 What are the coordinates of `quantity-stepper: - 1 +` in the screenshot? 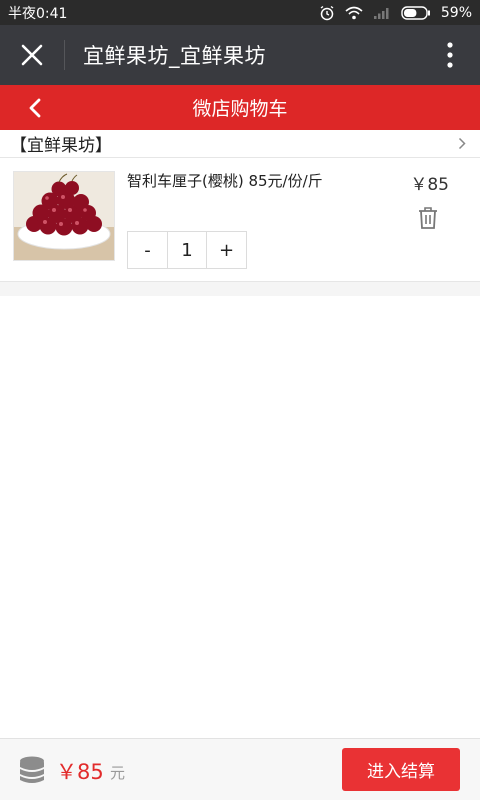 It's located at (187, 250).